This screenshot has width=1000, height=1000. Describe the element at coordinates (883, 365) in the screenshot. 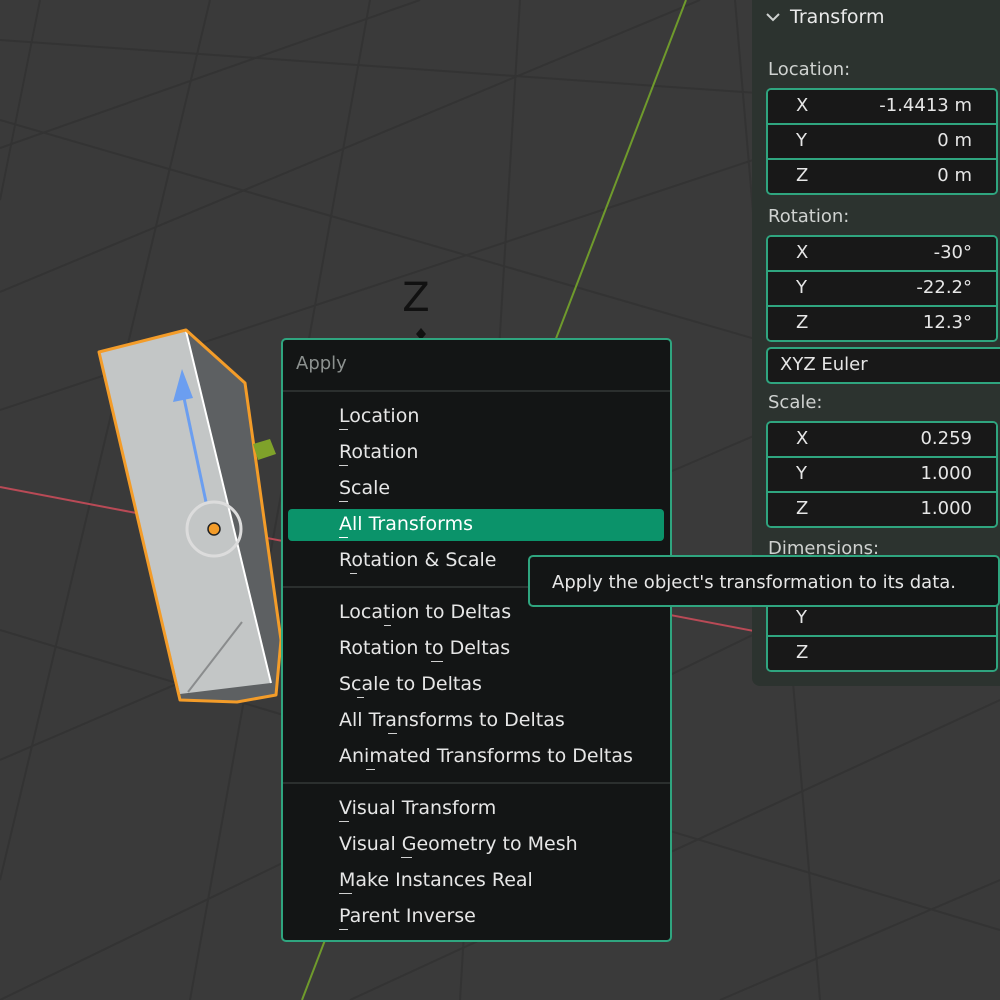

I see `rotation-mode-dropdown: XYZ Euler` at that location.